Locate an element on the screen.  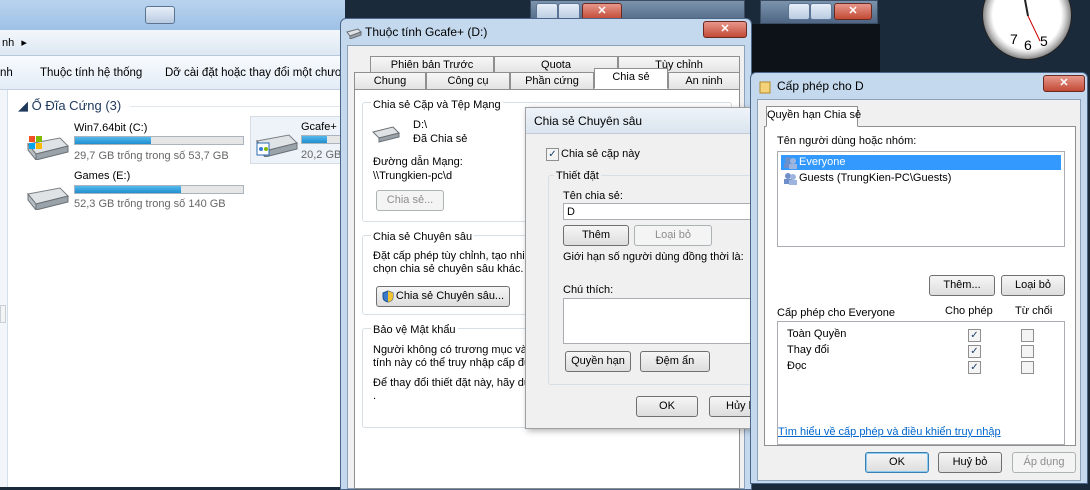
clock-numeral-6: 6 is located at coordinates (1028, 45).